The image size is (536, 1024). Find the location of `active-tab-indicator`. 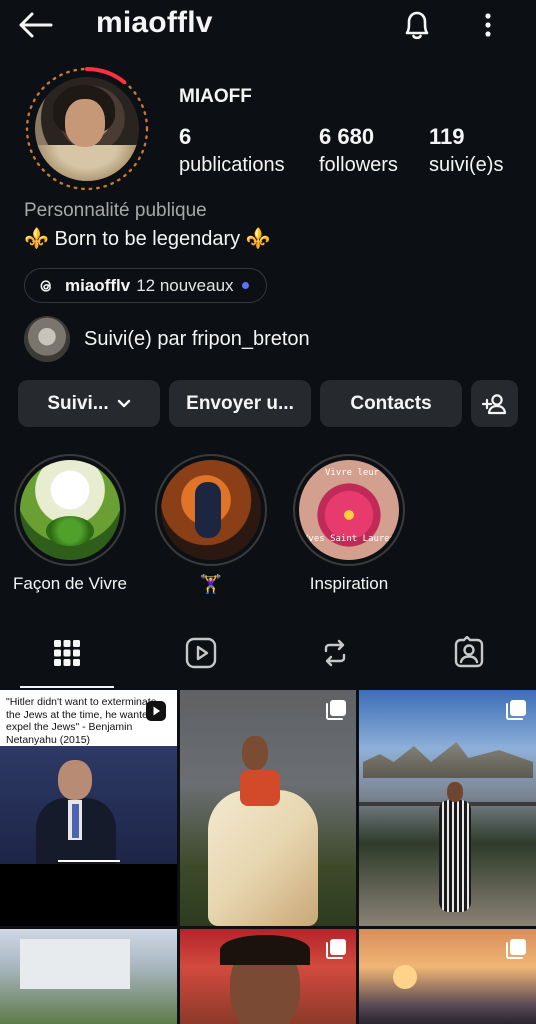

active-tab-indicator is located at coordinates (67, 687).